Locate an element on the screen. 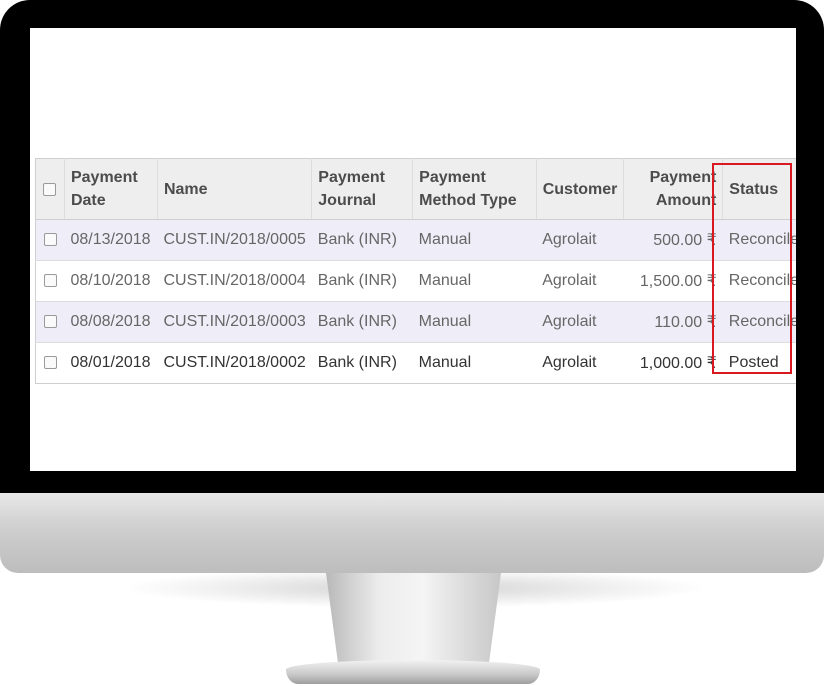 The width and height of the screenshot is (824, 686). monitor-chin is located at coordinates (412, 533).